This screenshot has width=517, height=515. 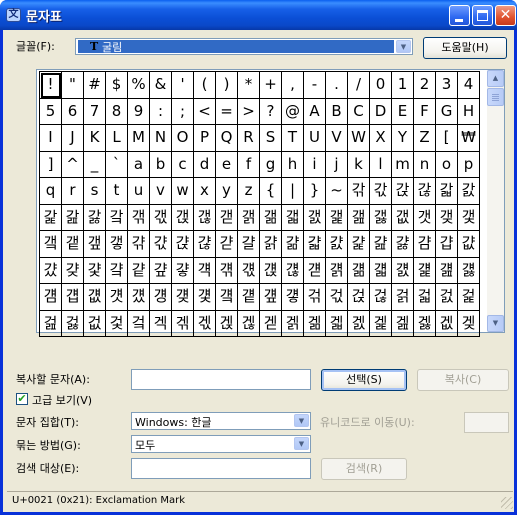 What do you see at coordinates (249, 85) in the screenshot?
I see `char-cell: *` at bounding box center [249, 85].